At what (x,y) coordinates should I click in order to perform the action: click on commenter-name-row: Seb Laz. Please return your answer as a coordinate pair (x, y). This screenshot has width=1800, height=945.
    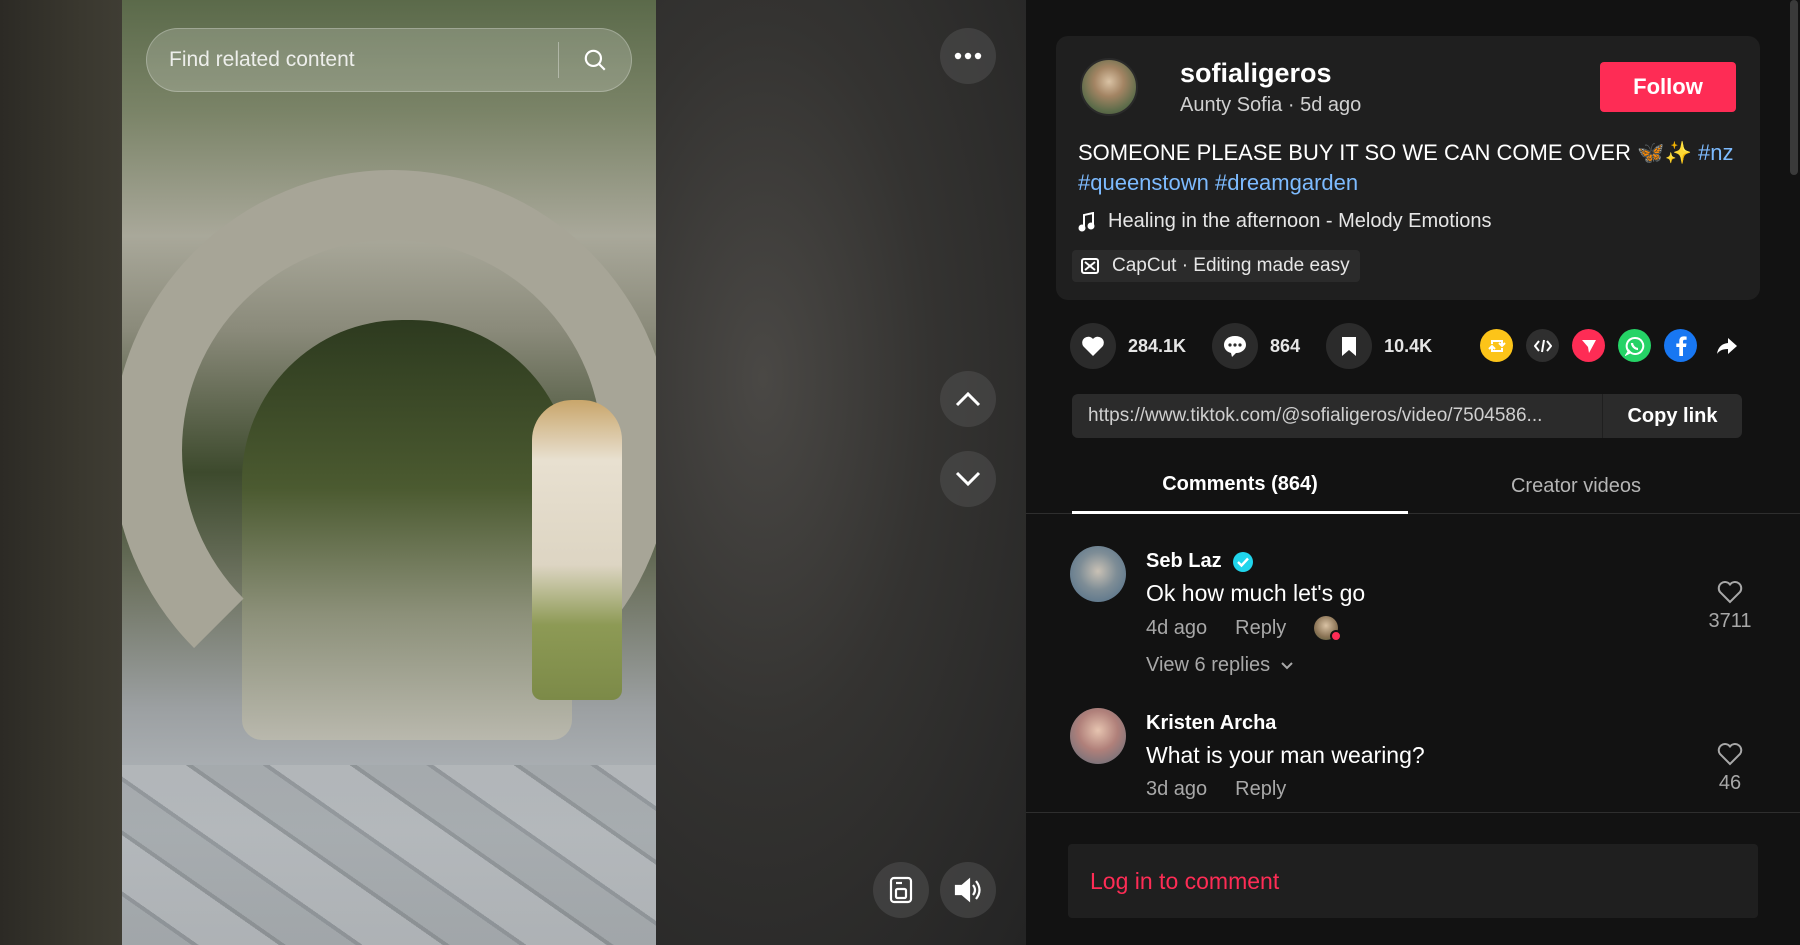
    Looking at the image, I should click on (1200, 561).